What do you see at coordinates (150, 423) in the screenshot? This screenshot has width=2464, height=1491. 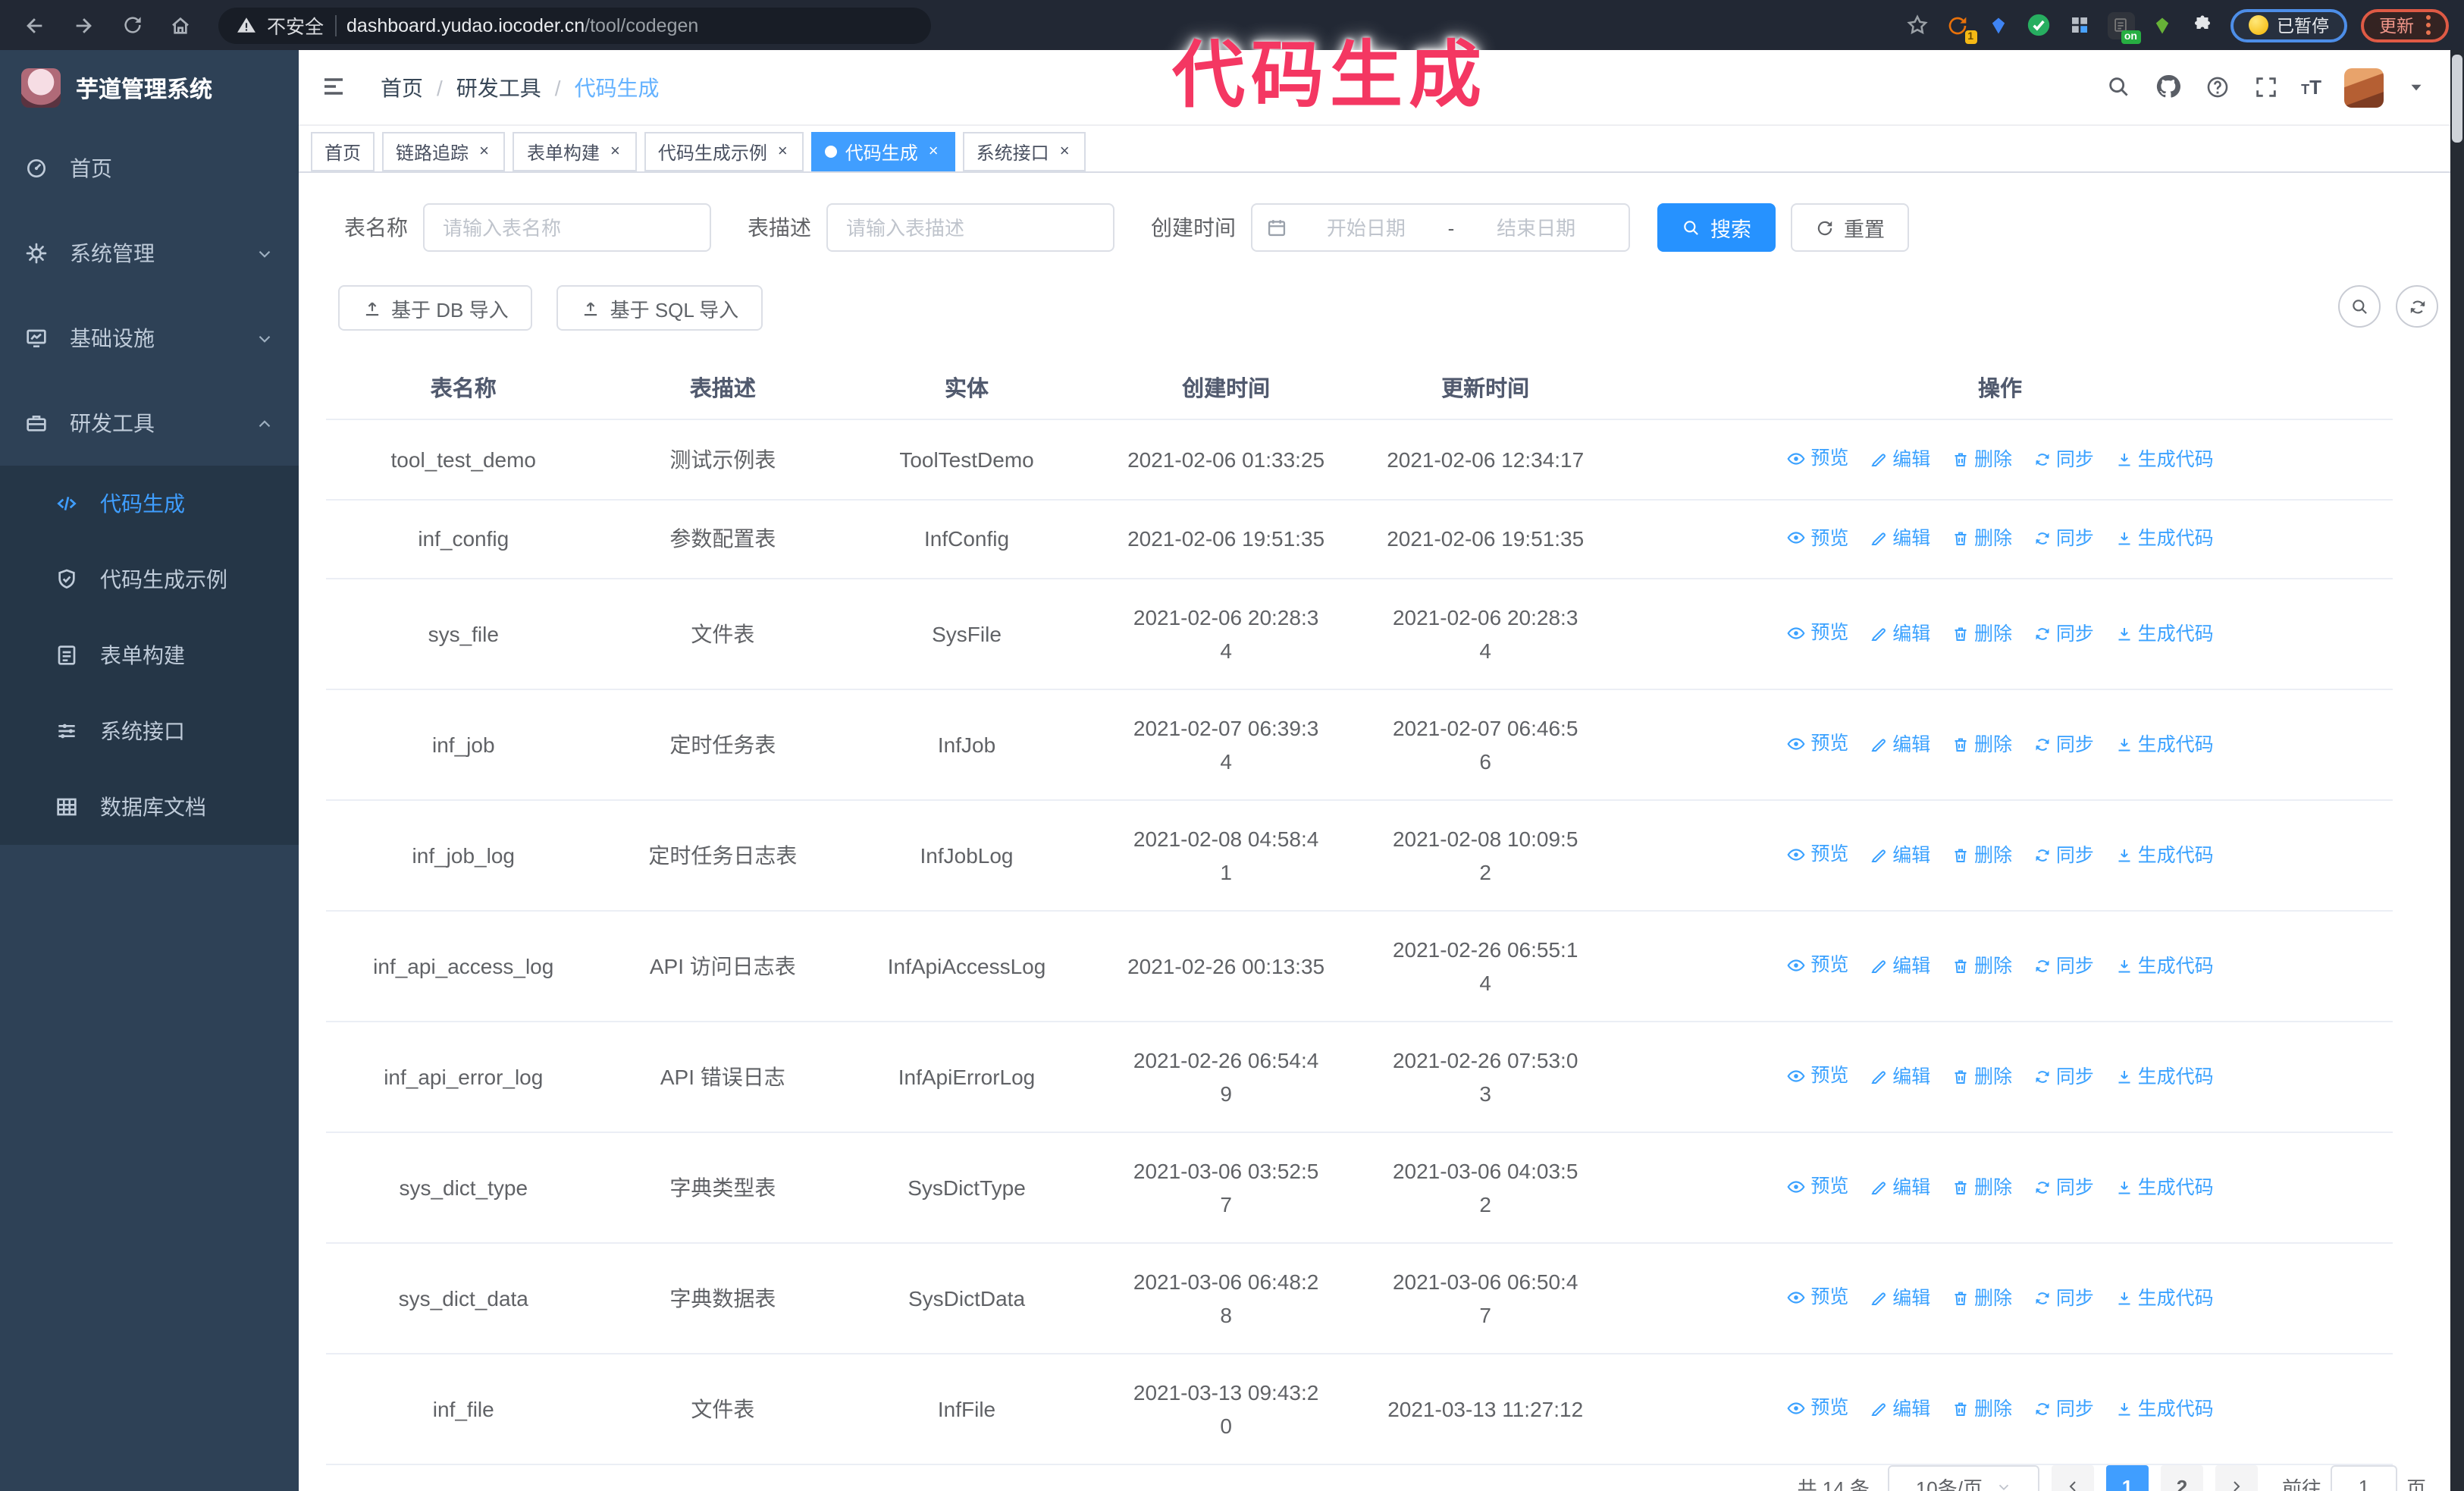 I see `sidebar-item: 研发工具` at bounding box center [150, 423].